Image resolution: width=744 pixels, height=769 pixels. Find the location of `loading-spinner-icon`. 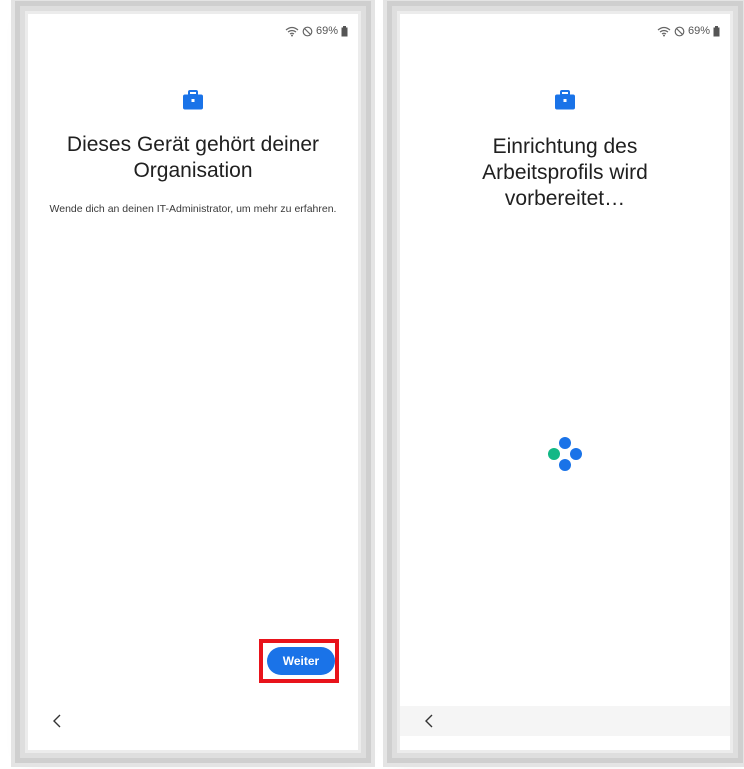

loading-spinner-icon is located at coordinates (565, 454).